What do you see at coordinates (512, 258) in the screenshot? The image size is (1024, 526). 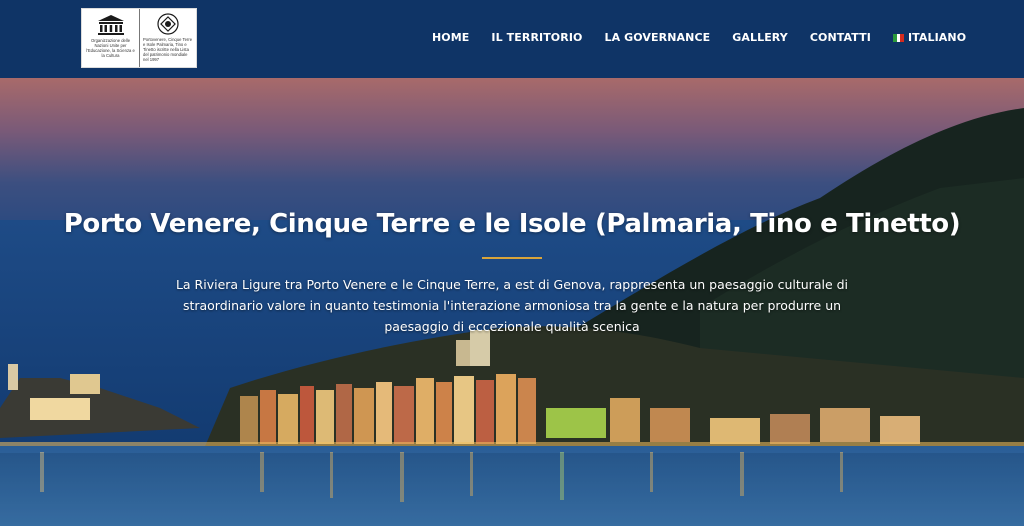 I see `title-divider` at bounding box center [512, 258].